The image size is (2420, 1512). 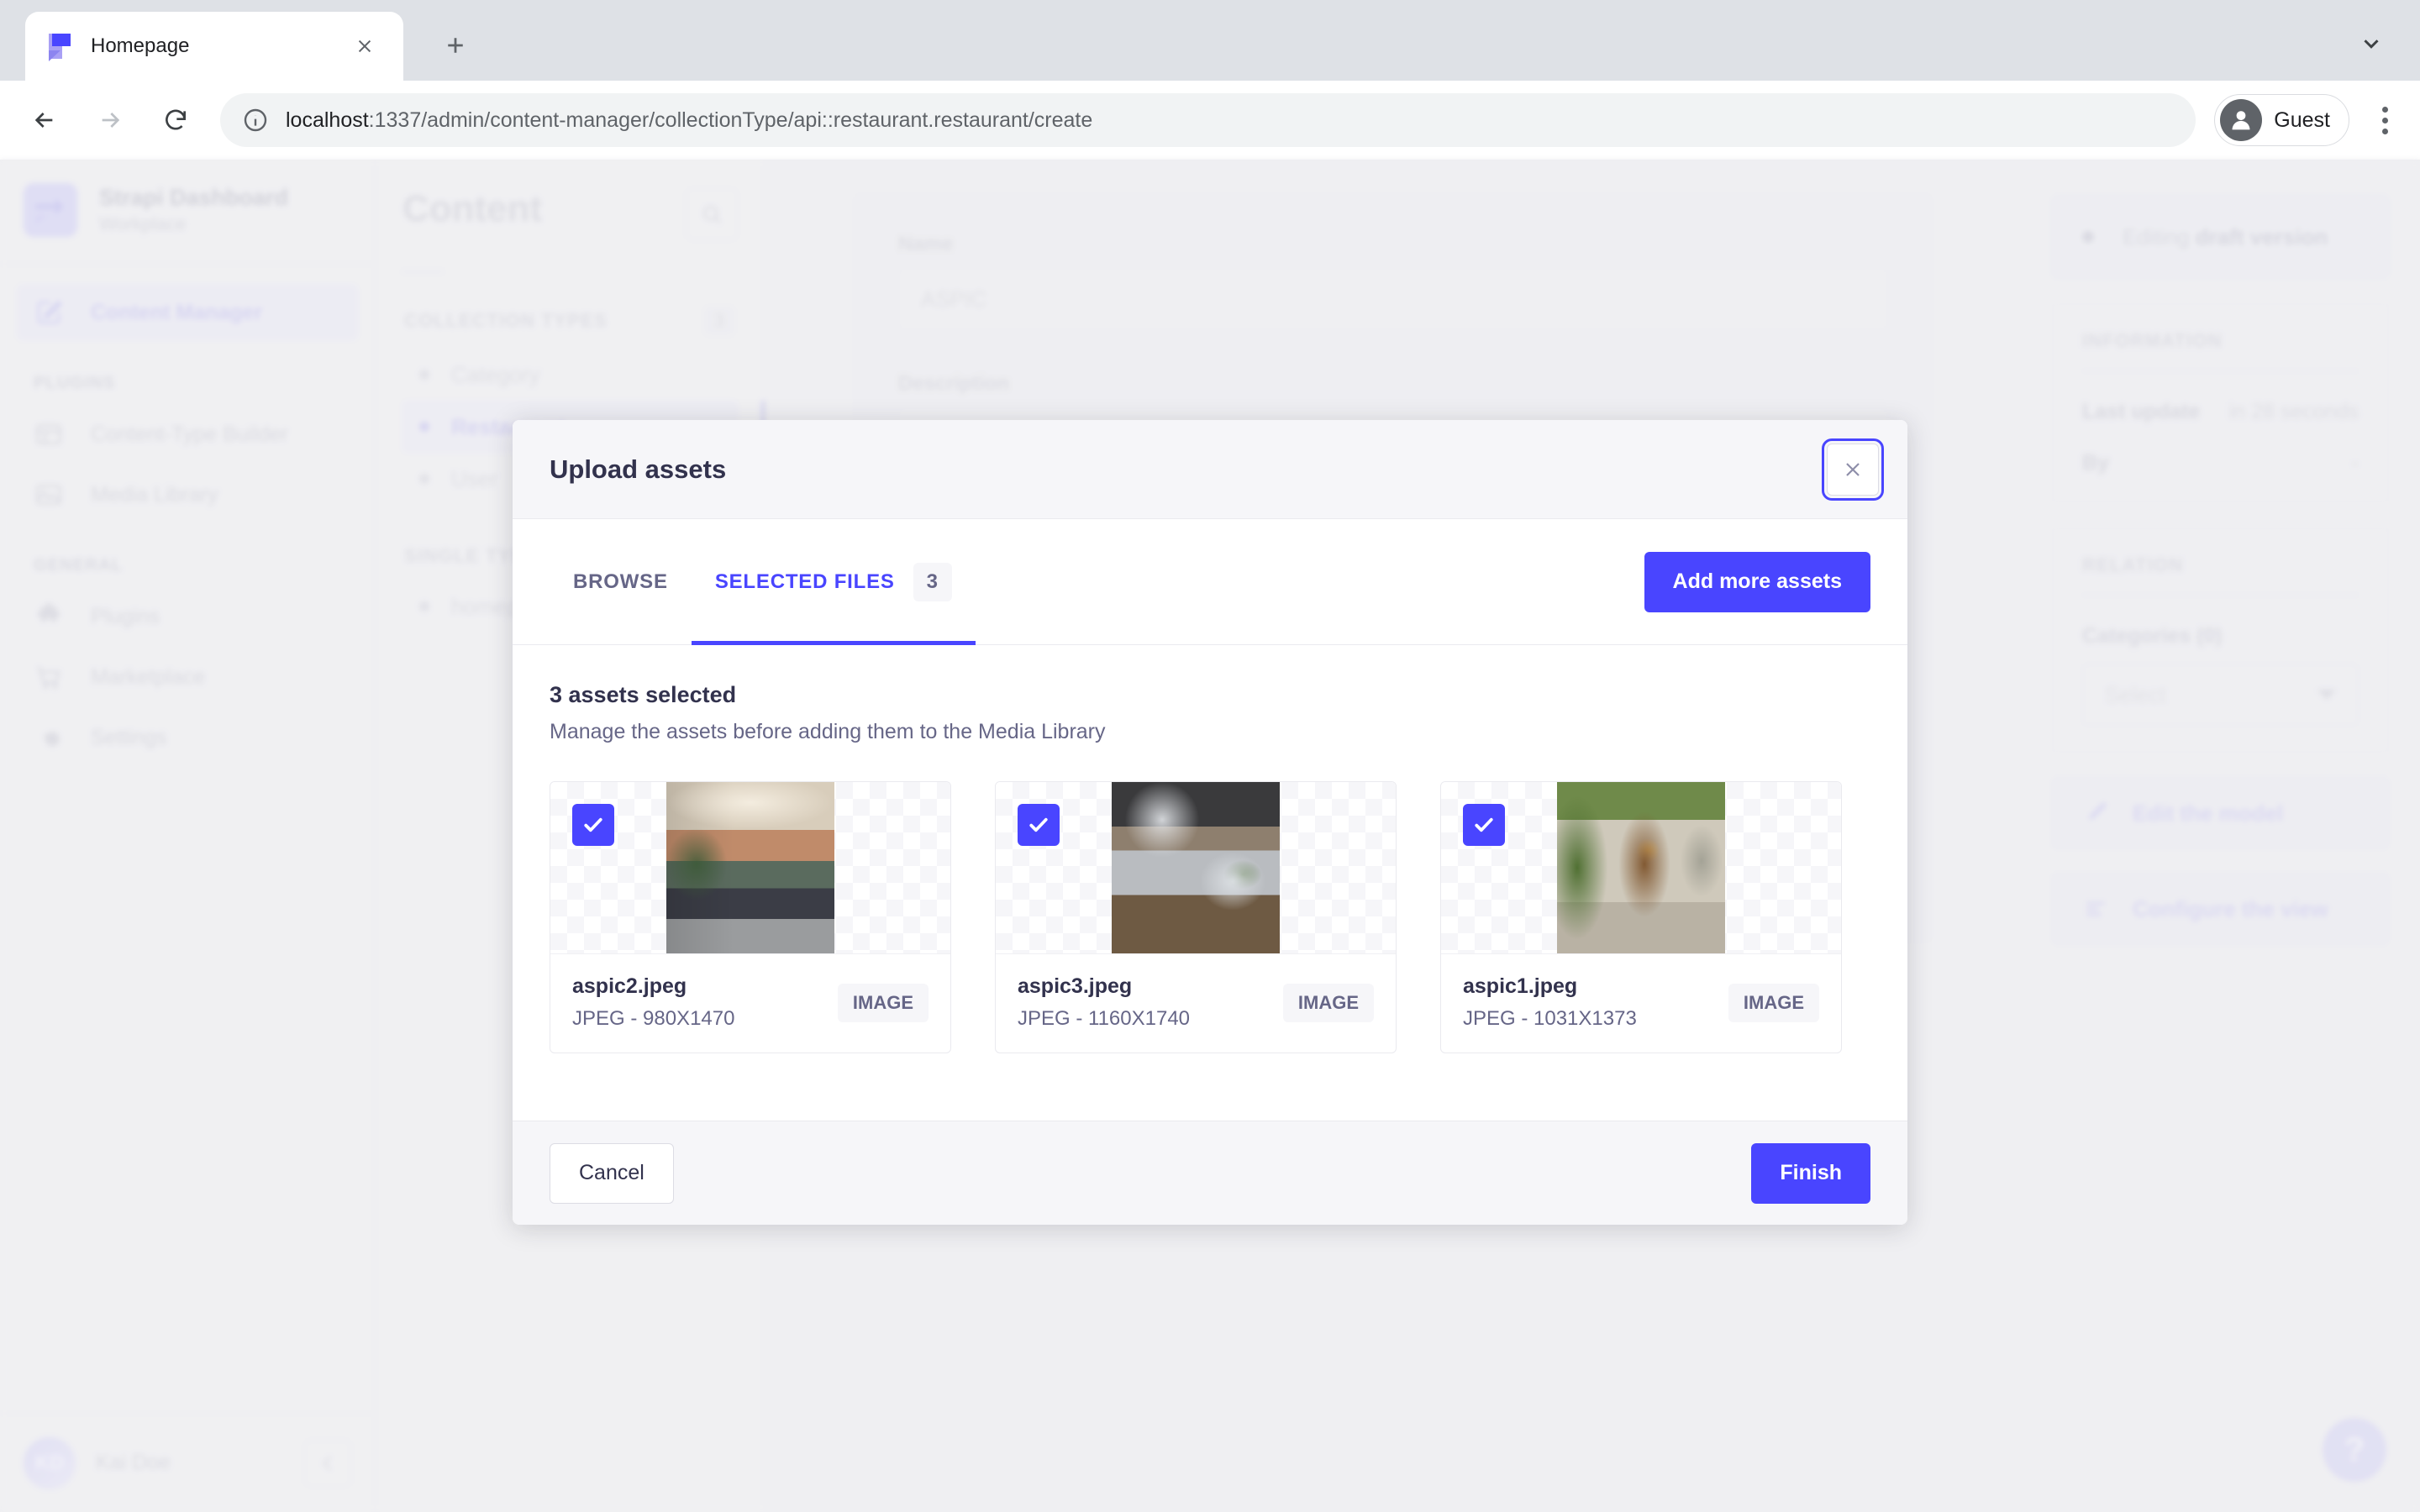 What do you see at coordinates (1550, 1018) in the screenshot?
I see `asset-details: JPEG - 1031X1373` at bounding box center [1550, 1018].